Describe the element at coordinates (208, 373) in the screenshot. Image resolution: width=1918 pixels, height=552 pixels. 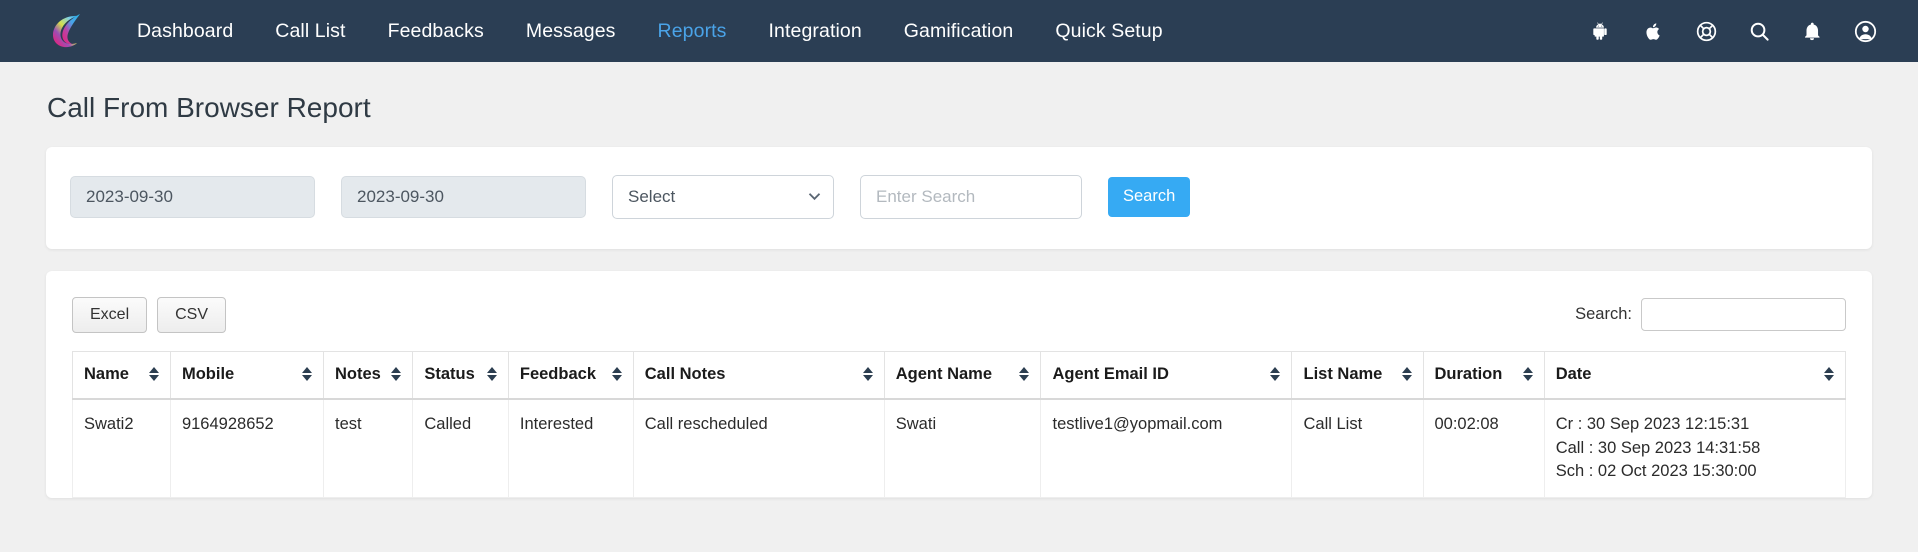
I see `column-header-mobile-label: Mobile` at that location.